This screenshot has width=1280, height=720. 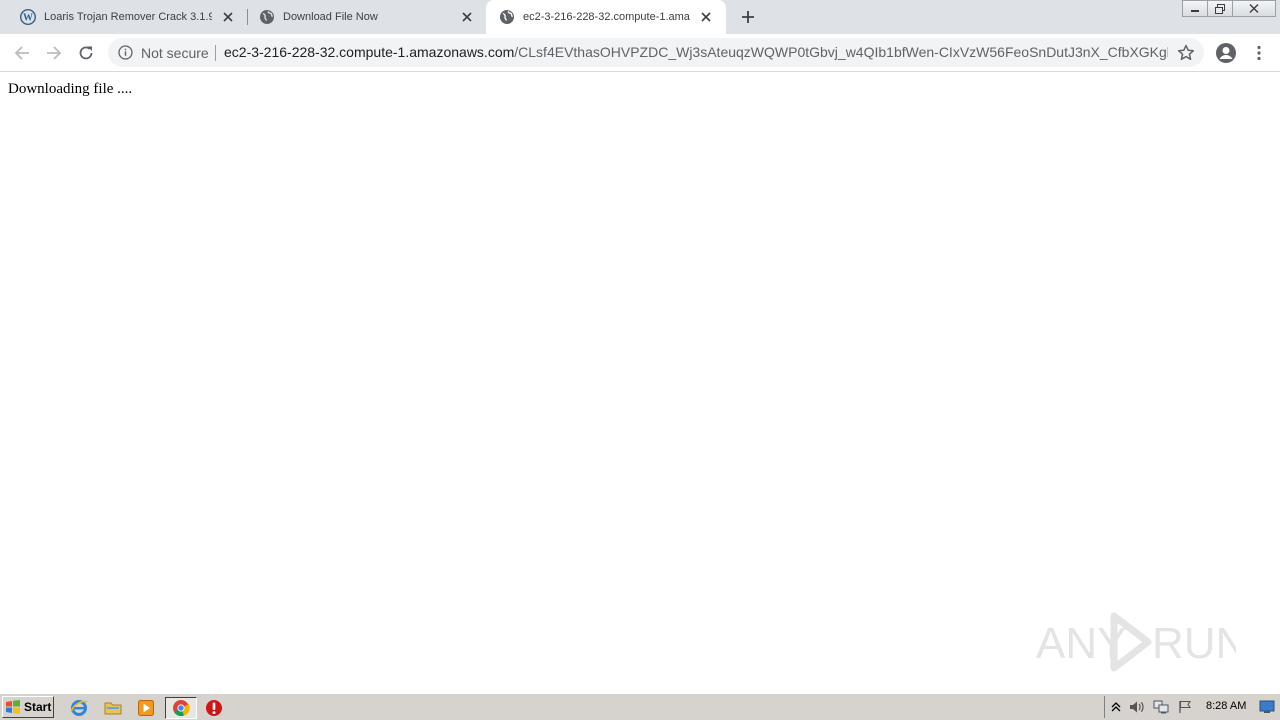 I want to click on minimize-button, so click(x=1195, y=8).